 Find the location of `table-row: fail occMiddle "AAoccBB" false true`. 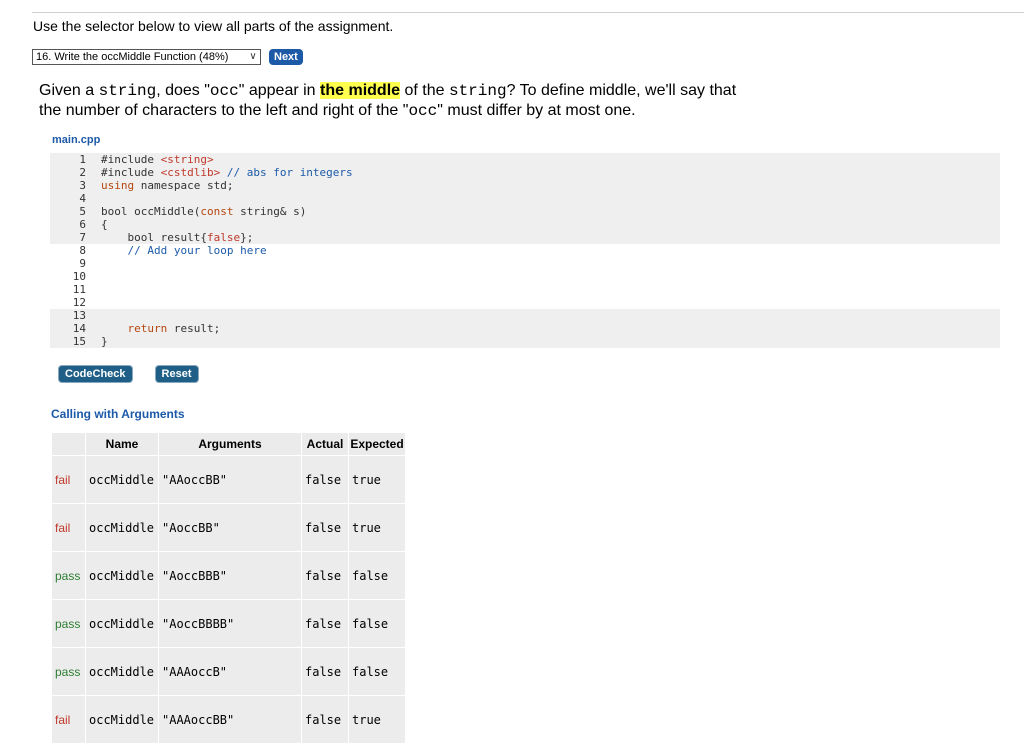

table-row: fail occMiddle "AAoccBB" false true is located at coordinates (228, 479).